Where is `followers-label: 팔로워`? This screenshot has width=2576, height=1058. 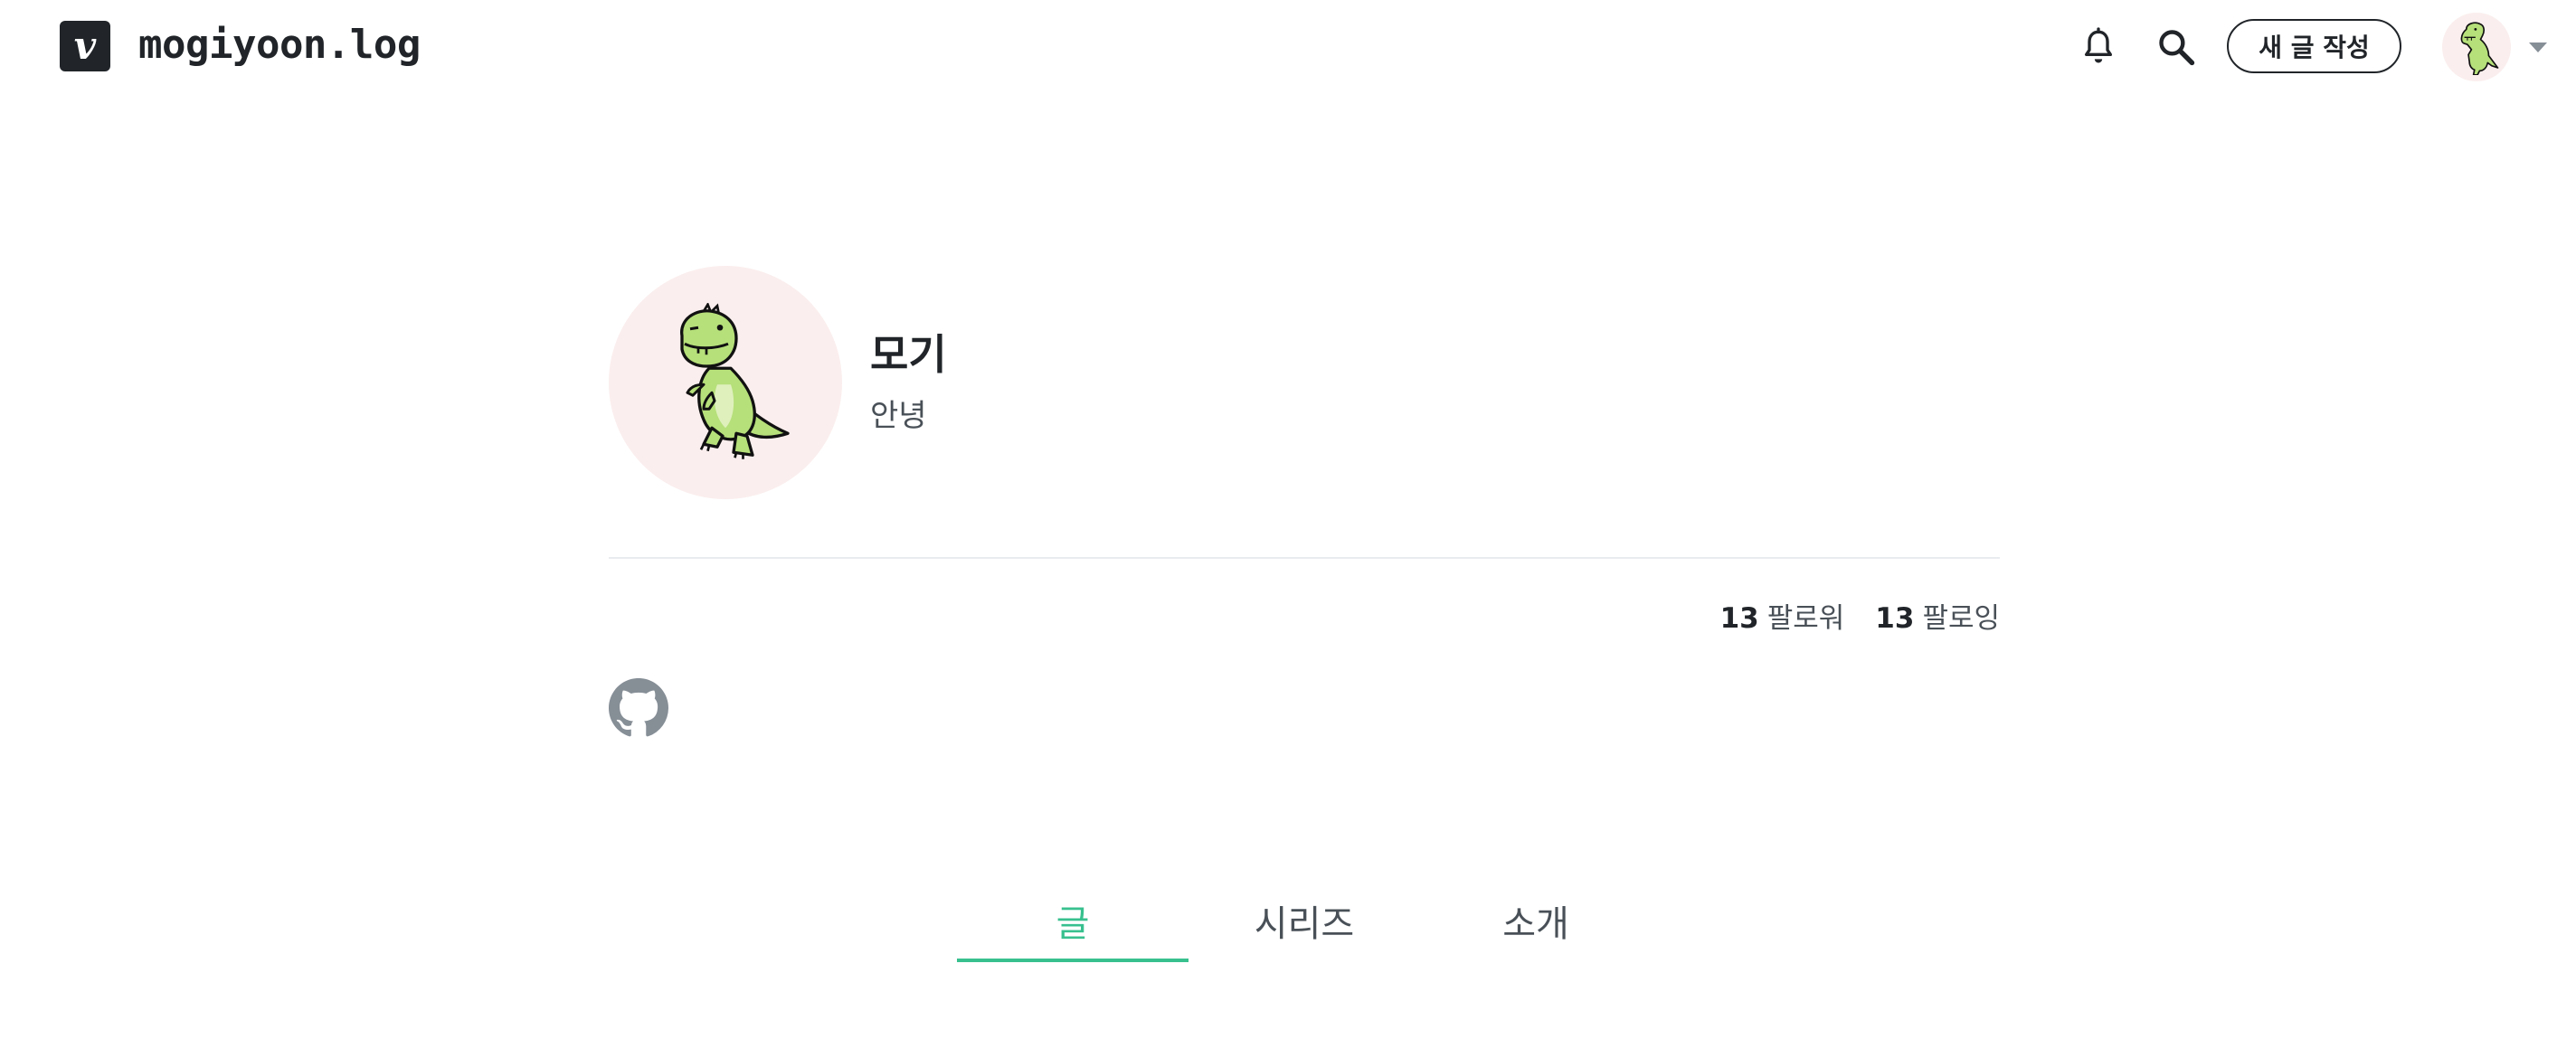 followers-label: 팔로워 is located at coordinates (1806, 618).